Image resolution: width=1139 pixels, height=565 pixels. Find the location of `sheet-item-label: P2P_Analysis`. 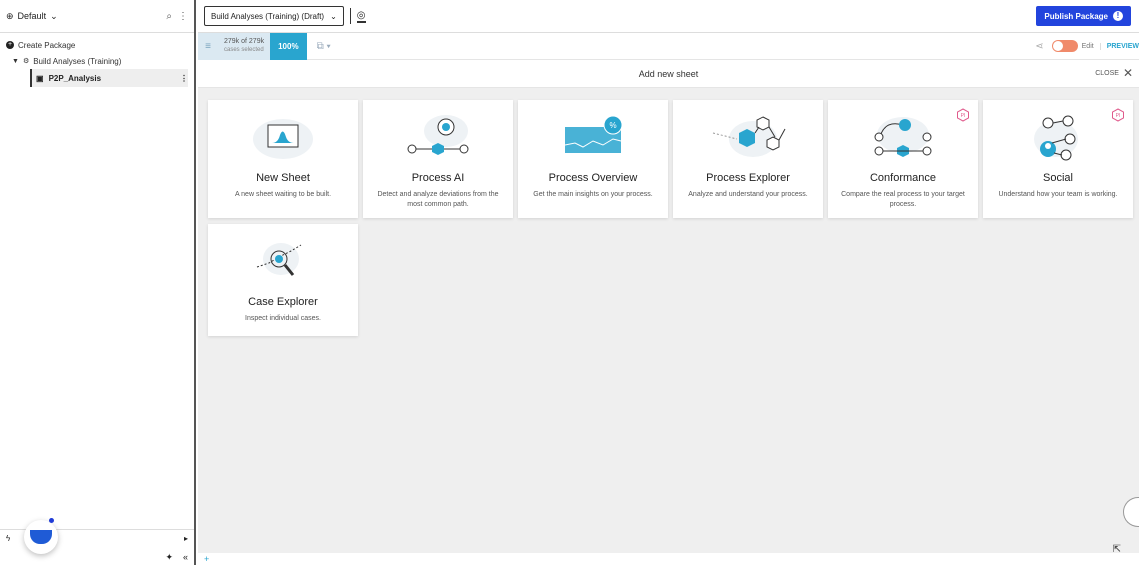

sheet-item-label: P2P_Analysis is located at coordinates (75, 78).